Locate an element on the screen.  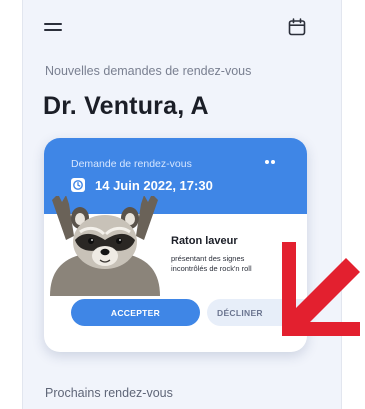
upcoming-appointments-label: Prochains rendez-vous is located at coordinates (109, 393).